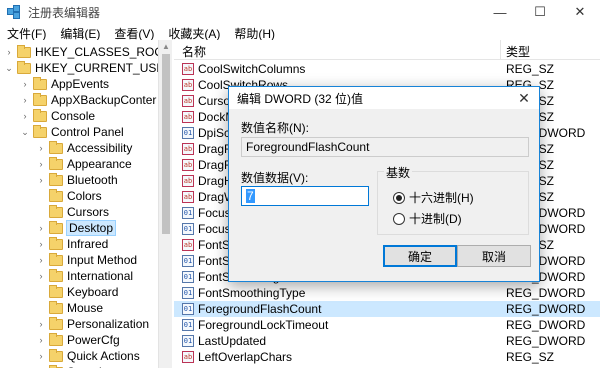 Image resolution: width=600 pixels, height=368 pixels. Describe the element at coordinates (88, 212) in the screenshot. I see `tree-item-label: Cursors` at that location.